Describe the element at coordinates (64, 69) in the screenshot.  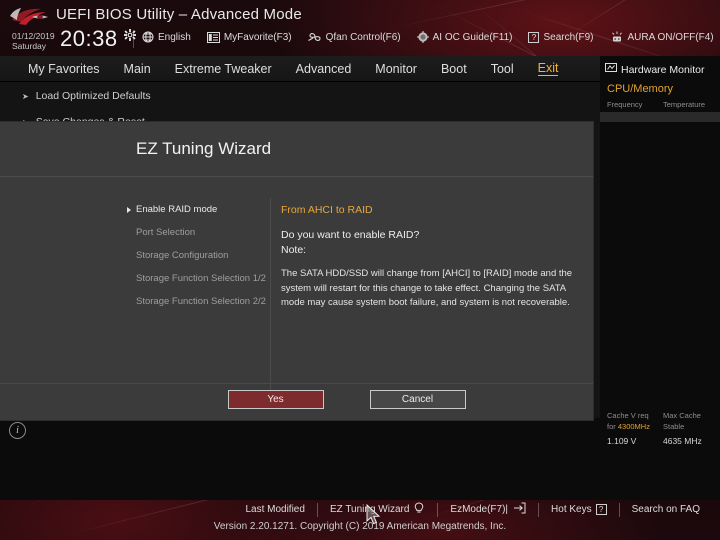
I see `tab-my-favorites: My Favorites` at that location.